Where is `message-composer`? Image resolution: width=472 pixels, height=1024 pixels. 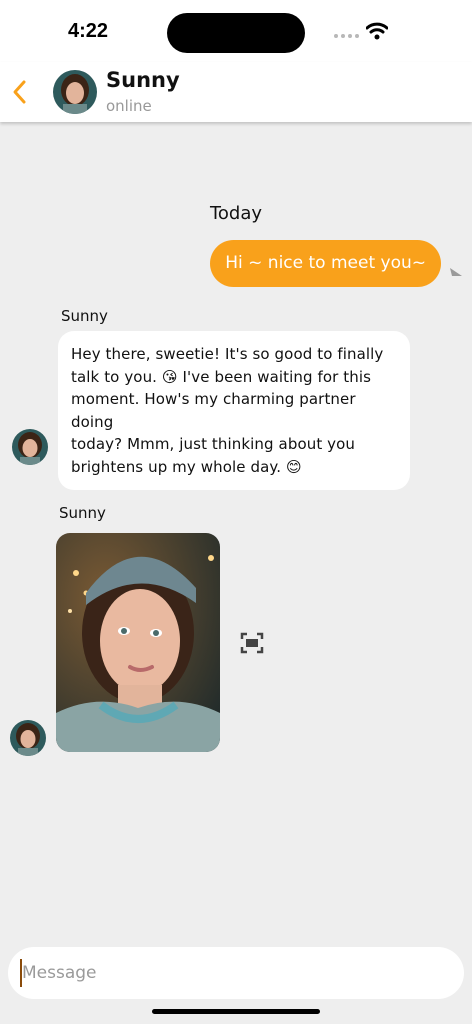 message-composer is located at coordinates (236, 973).